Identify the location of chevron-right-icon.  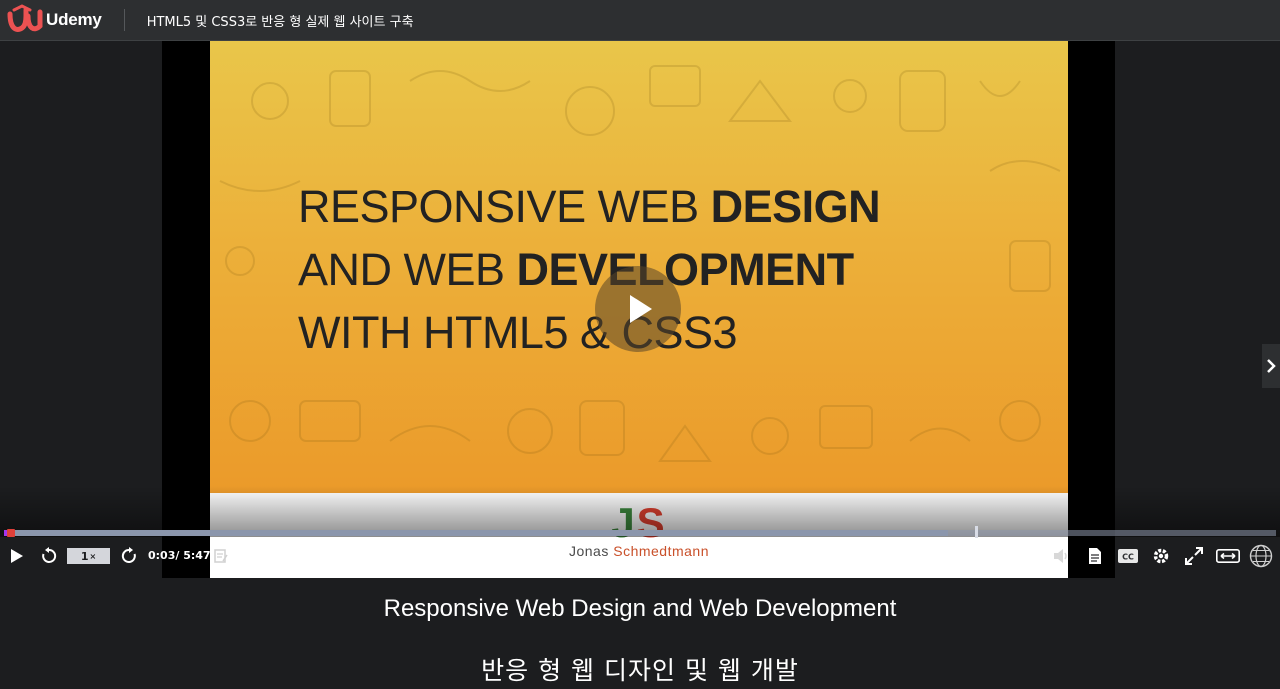
(1271, 366).